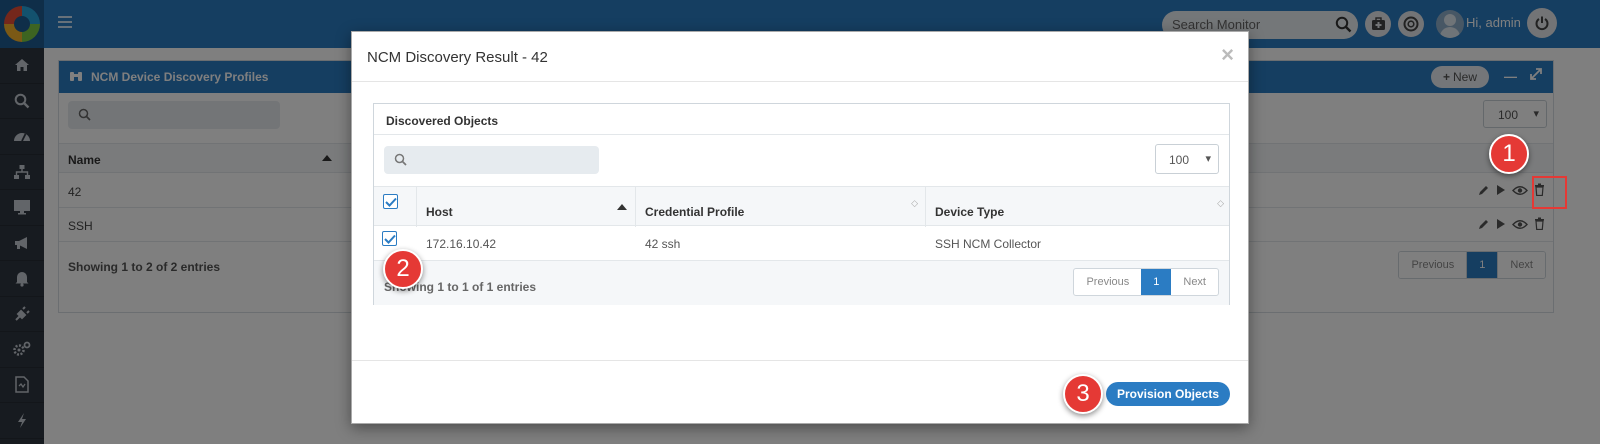 The image size is (1600, 444). What do you see at coordinates (800, 57) in the screenshot?
I see `modal-header: NCM Discovery Result - 42 ×` at bounding box center [800, 57].